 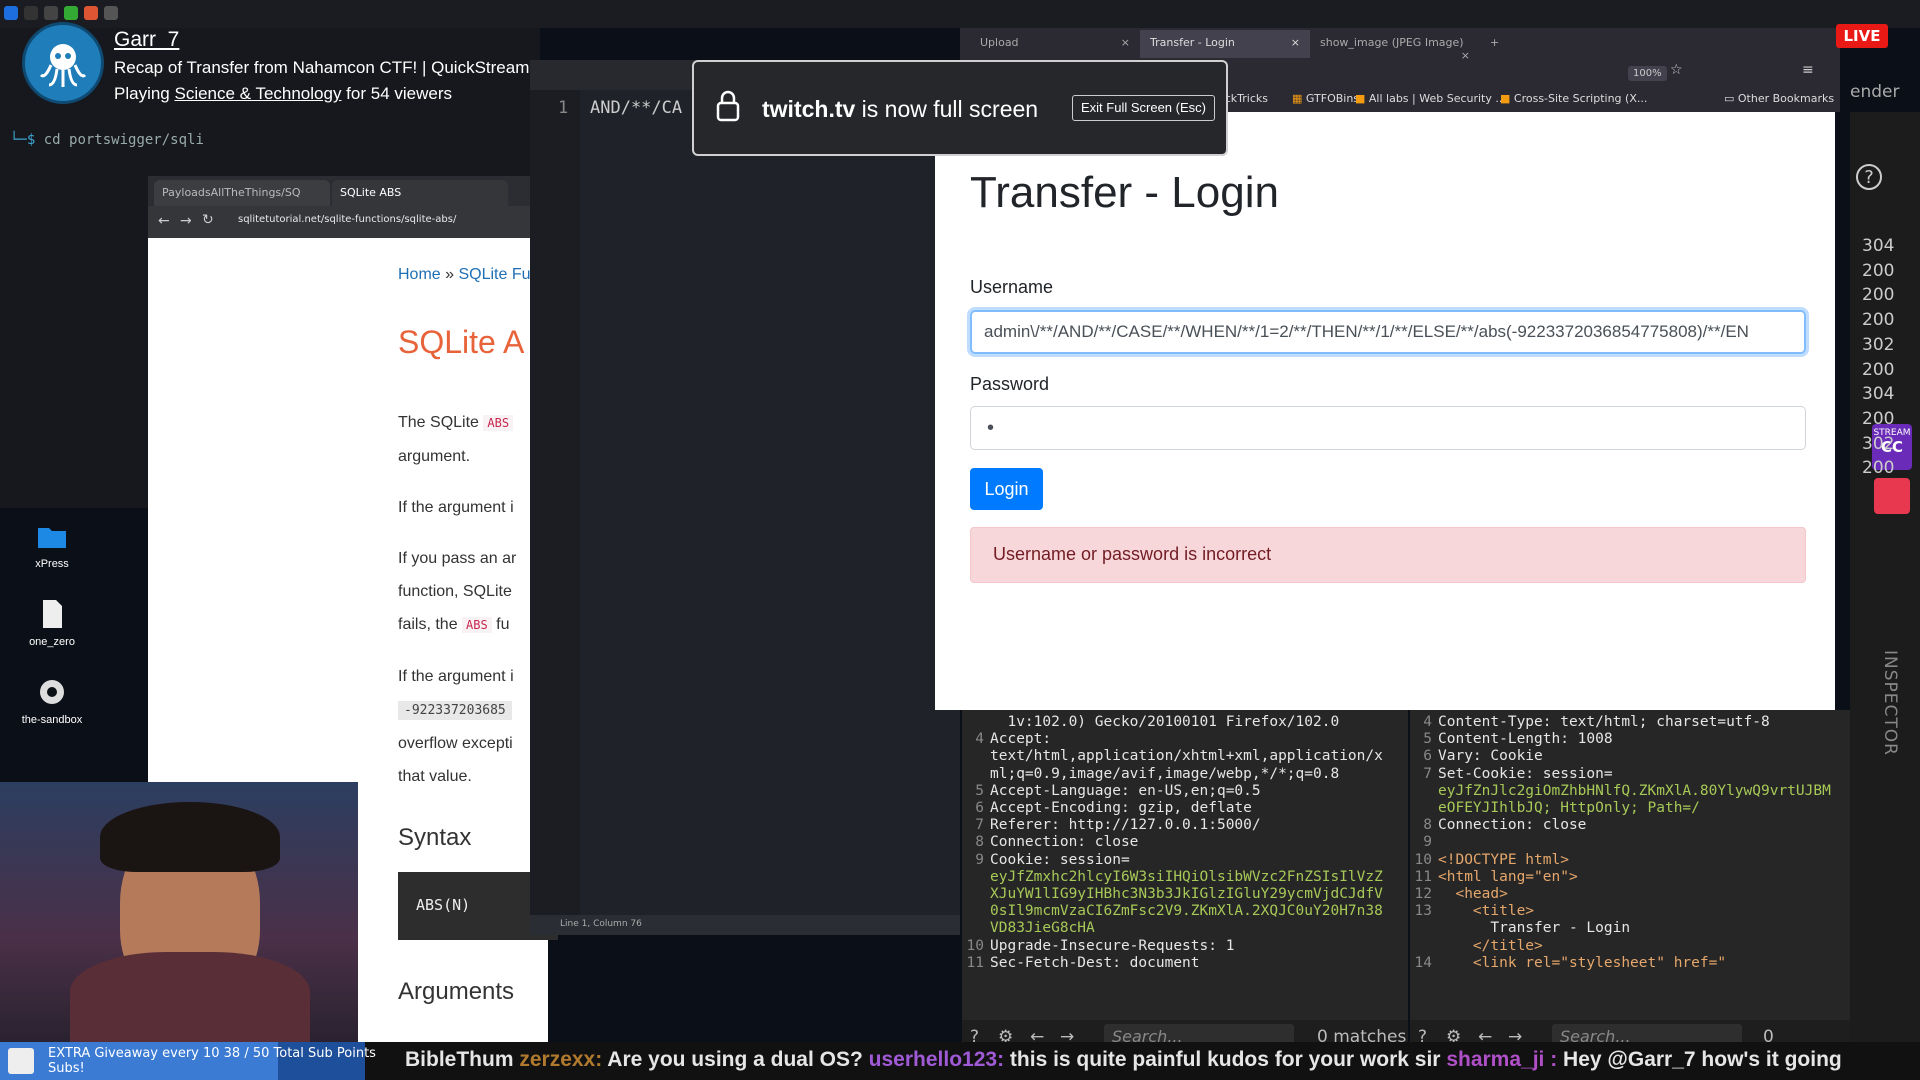 I want to click on bookmark-item: ▦ GTFOBins, so click(x=1325, y=98).